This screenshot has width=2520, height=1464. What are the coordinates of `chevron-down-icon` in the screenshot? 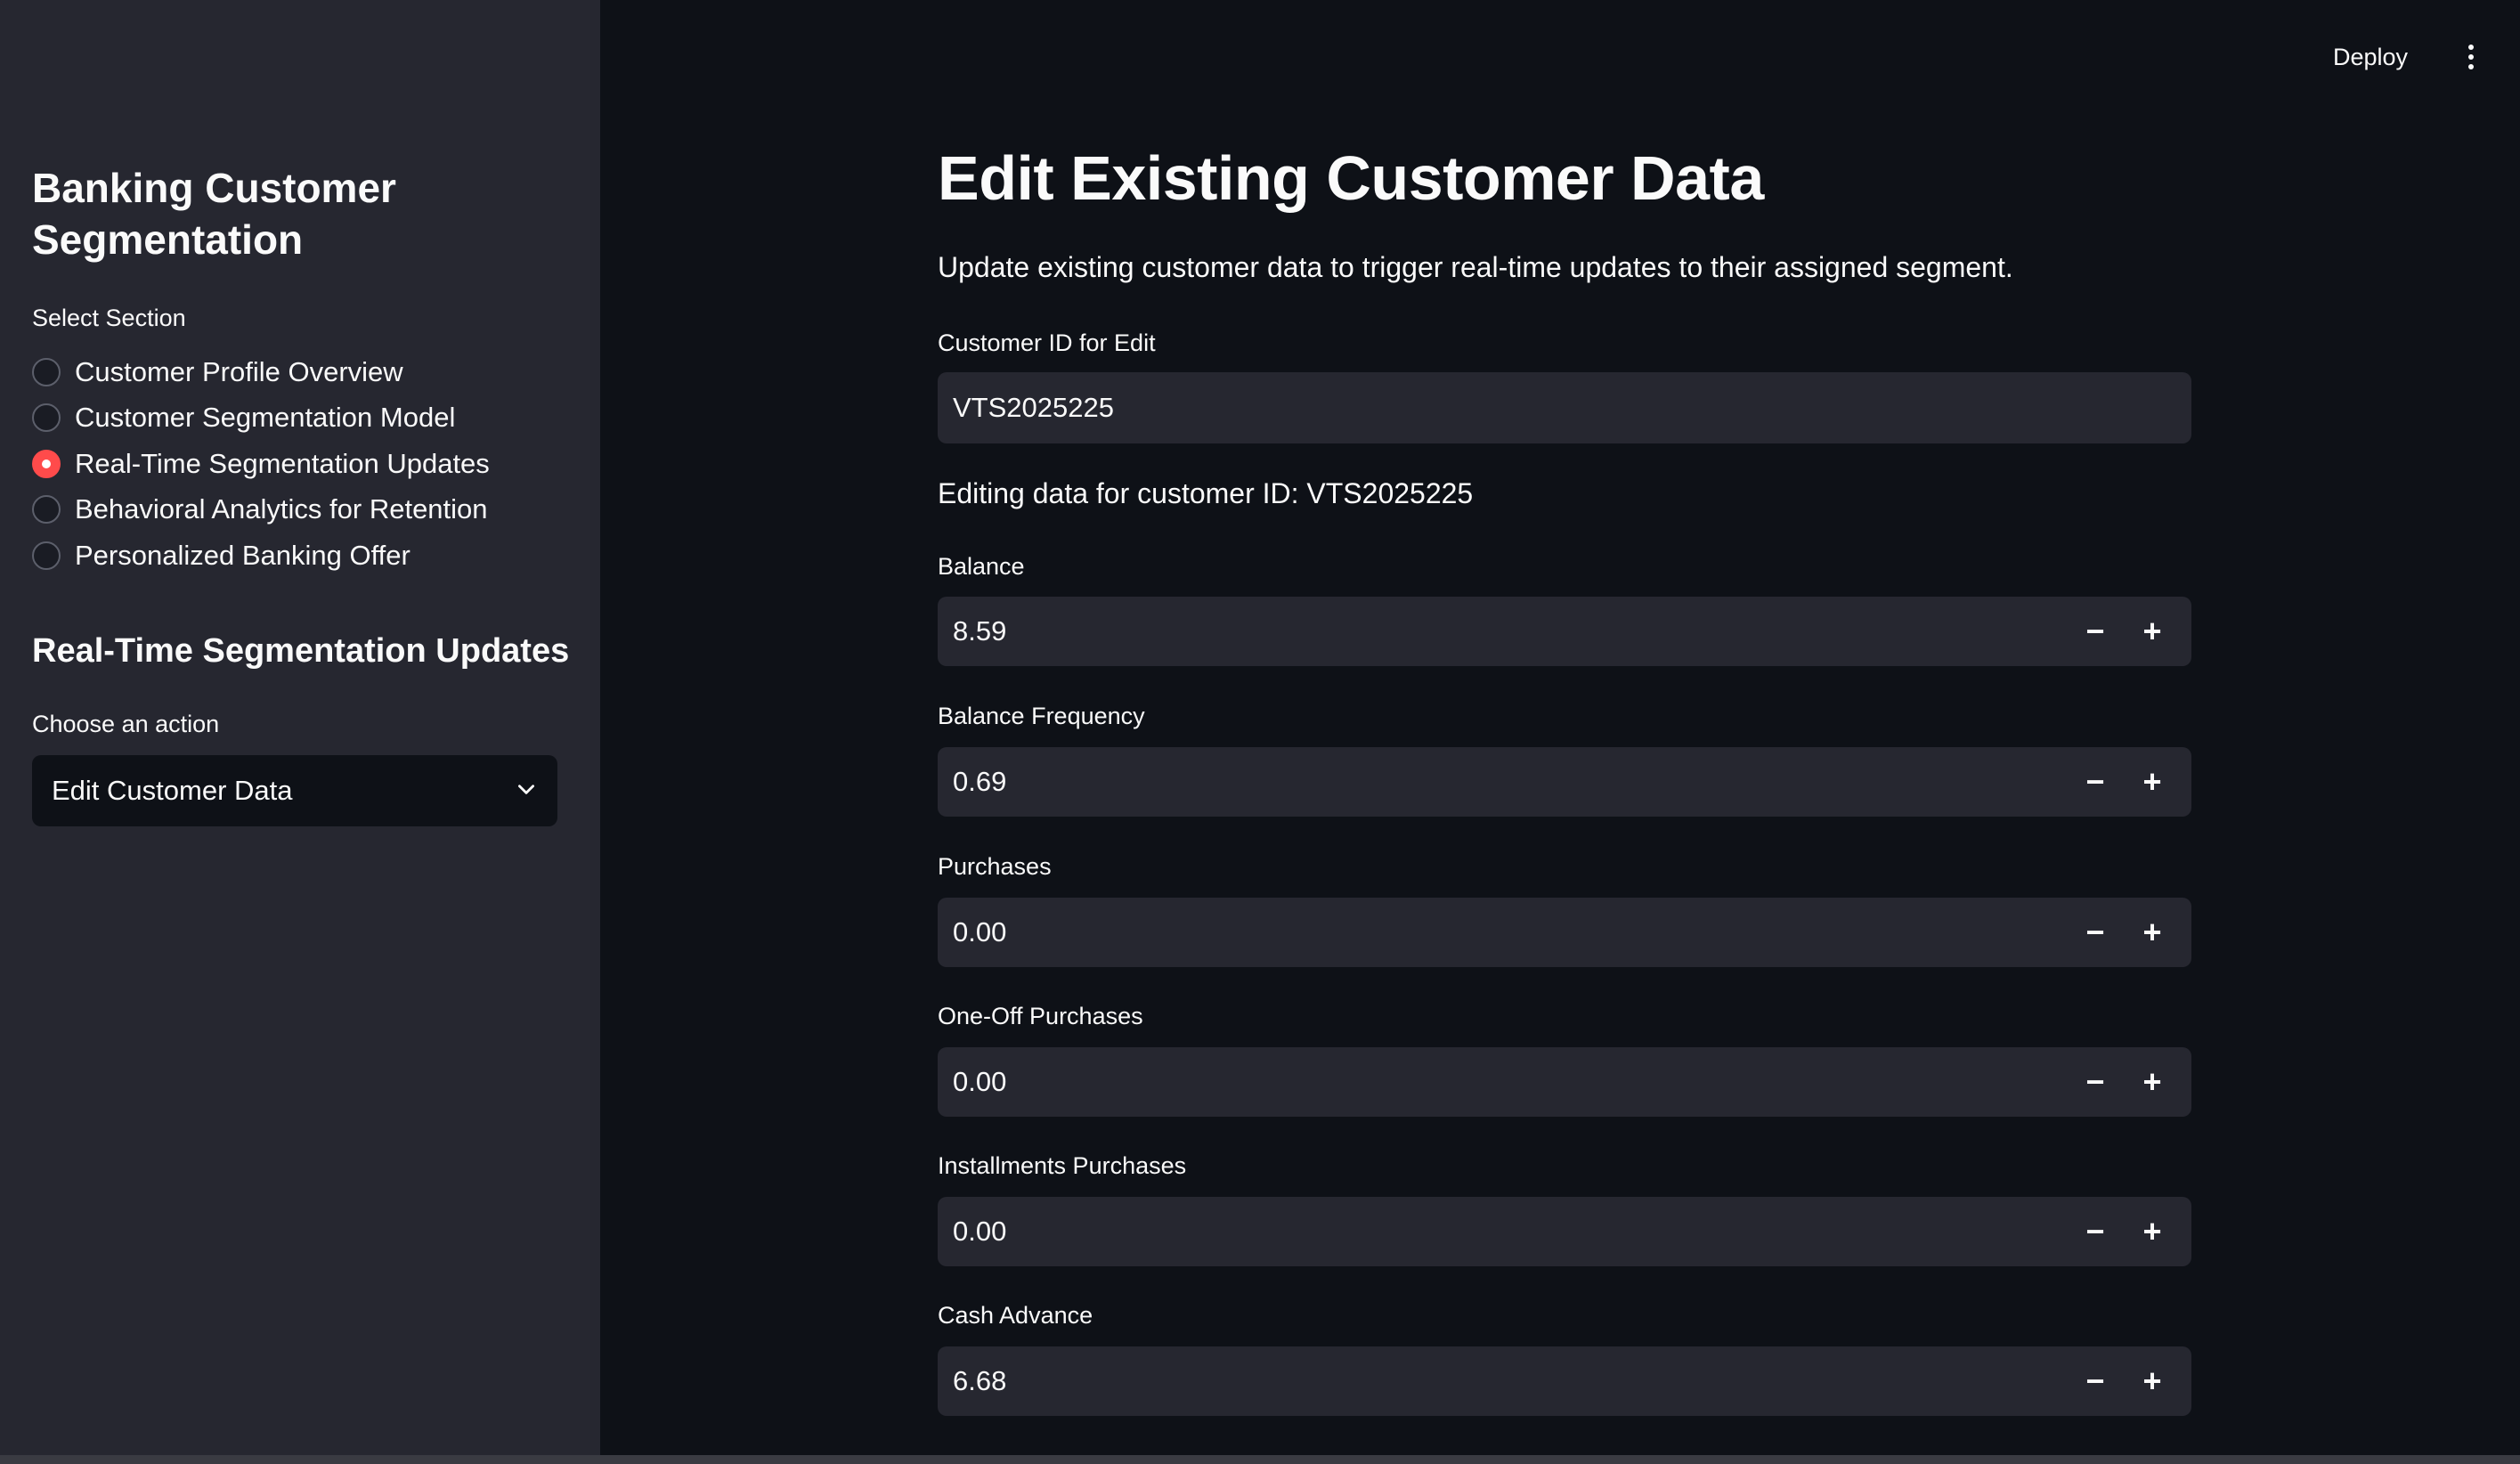 It's located at (526, 791).